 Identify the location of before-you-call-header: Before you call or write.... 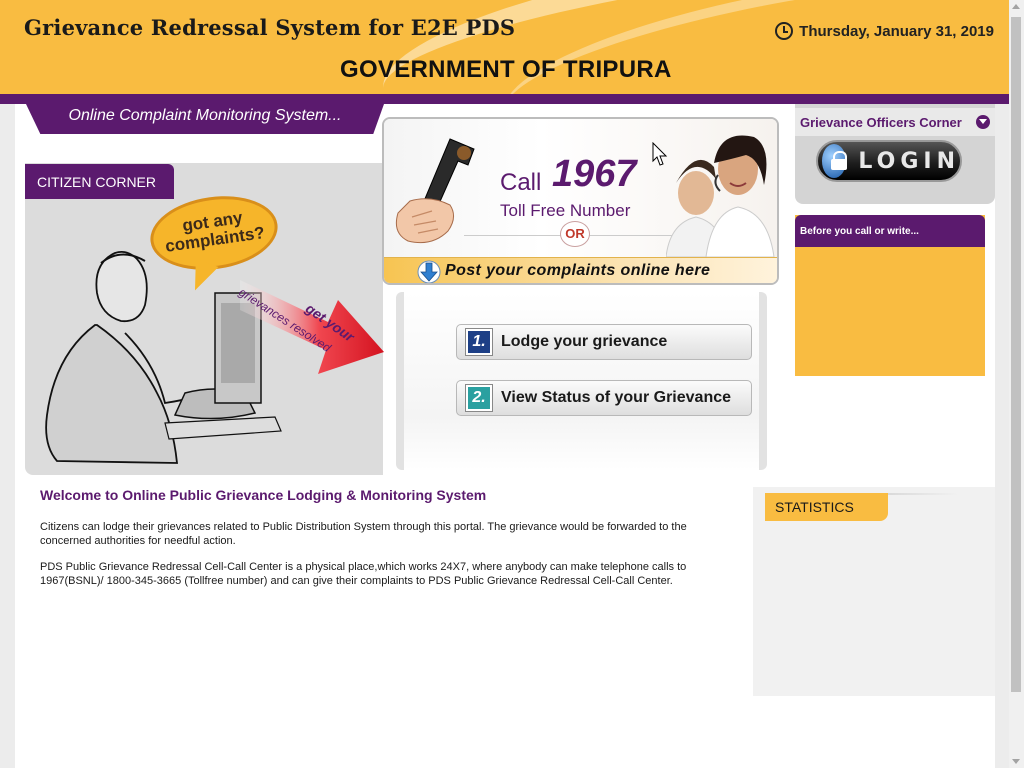
(890, 231).